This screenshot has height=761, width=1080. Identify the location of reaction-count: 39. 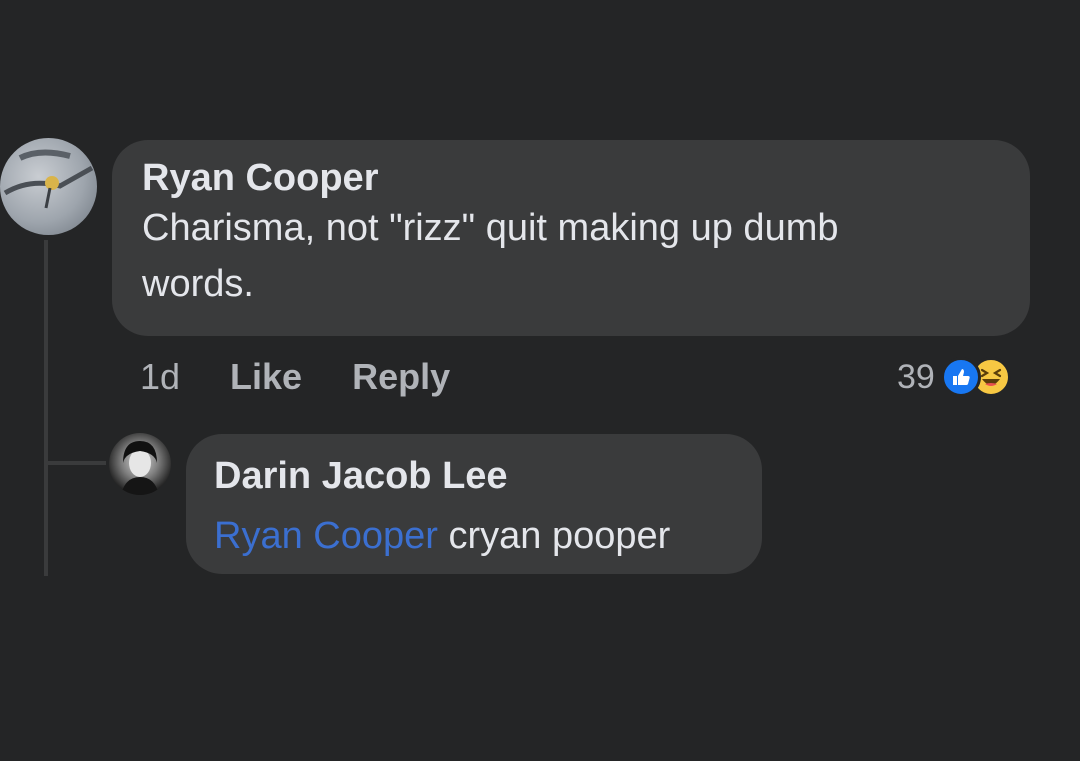
(916, 376).